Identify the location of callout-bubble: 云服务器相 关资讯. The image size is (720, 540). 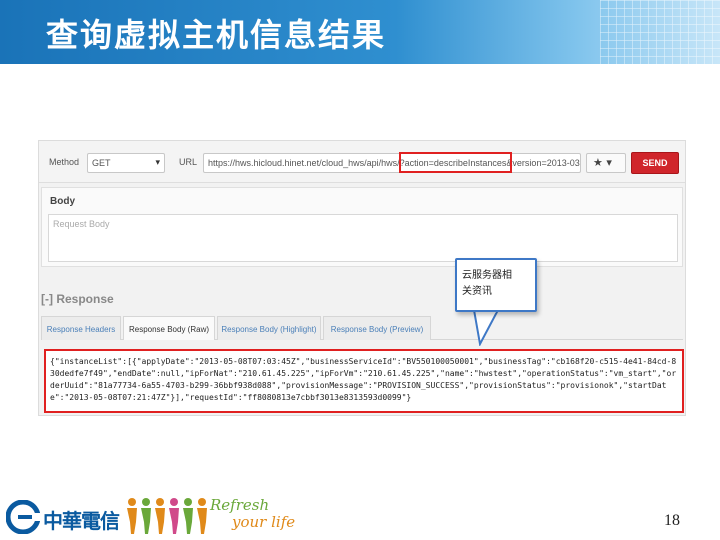
(496, 285).